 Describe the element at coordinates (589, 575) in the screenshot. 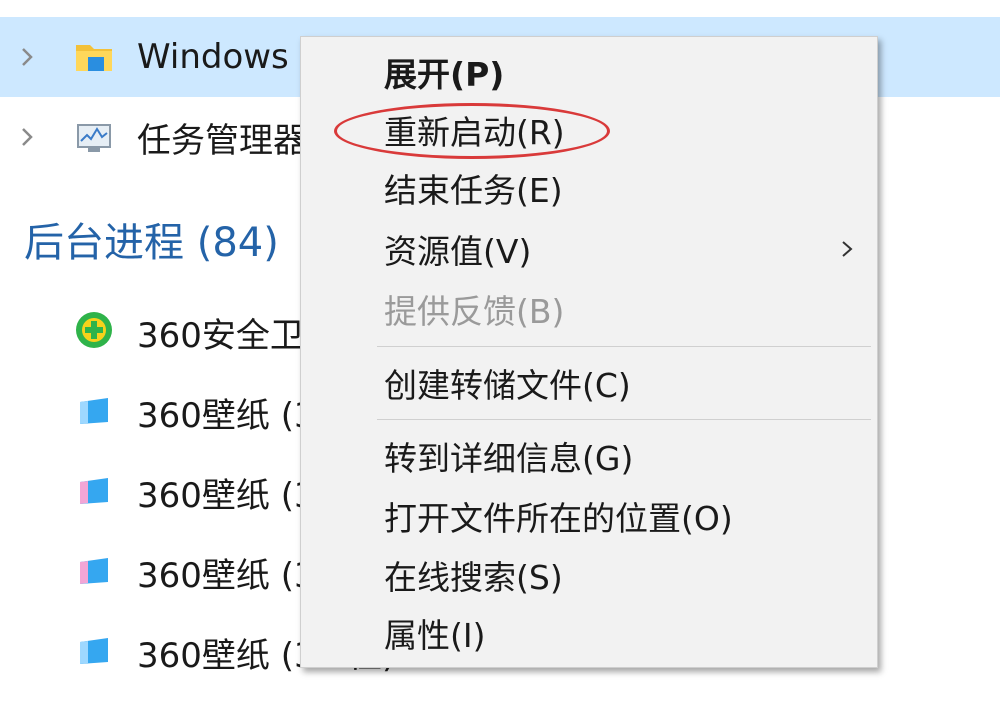

I see `menu-item-search-online: 在线搜索(S)` at that location.